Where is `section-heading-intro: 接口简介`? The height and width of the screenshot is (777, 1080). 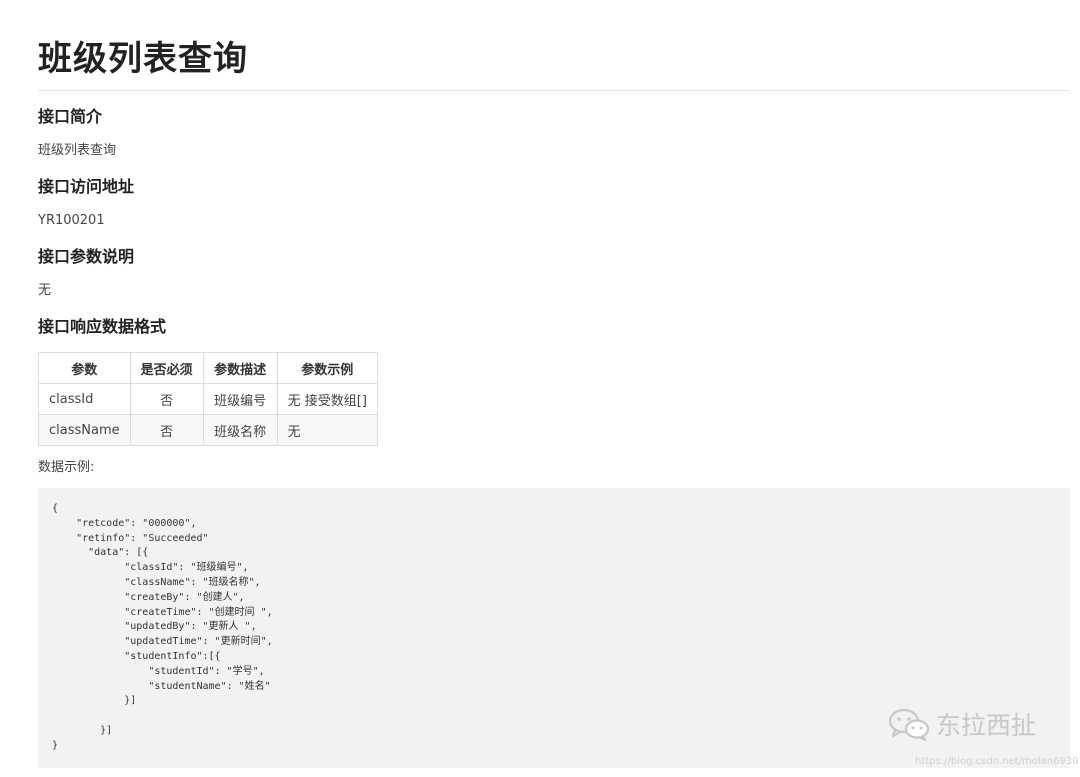
section-heading-intro: 接口简介 is located at coordinates (70, 116).